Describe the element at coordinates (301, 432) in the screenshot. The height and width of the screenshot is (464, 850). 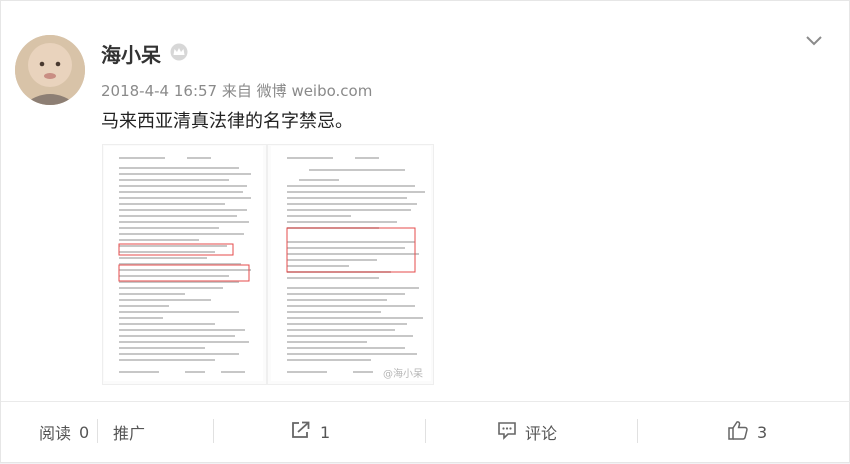
I see `share-icon` at that location.